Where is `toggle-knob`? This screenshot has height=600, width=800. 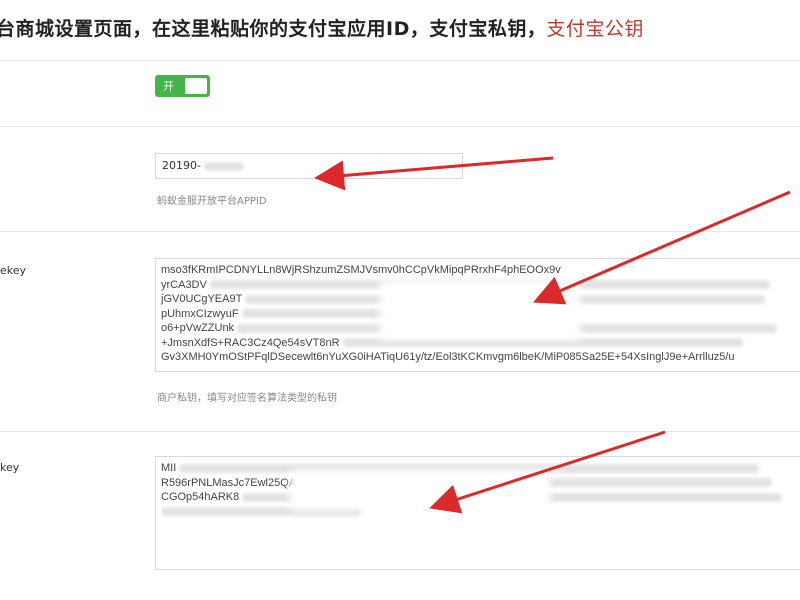
toggle-knob is located at coordinates (196, 86).